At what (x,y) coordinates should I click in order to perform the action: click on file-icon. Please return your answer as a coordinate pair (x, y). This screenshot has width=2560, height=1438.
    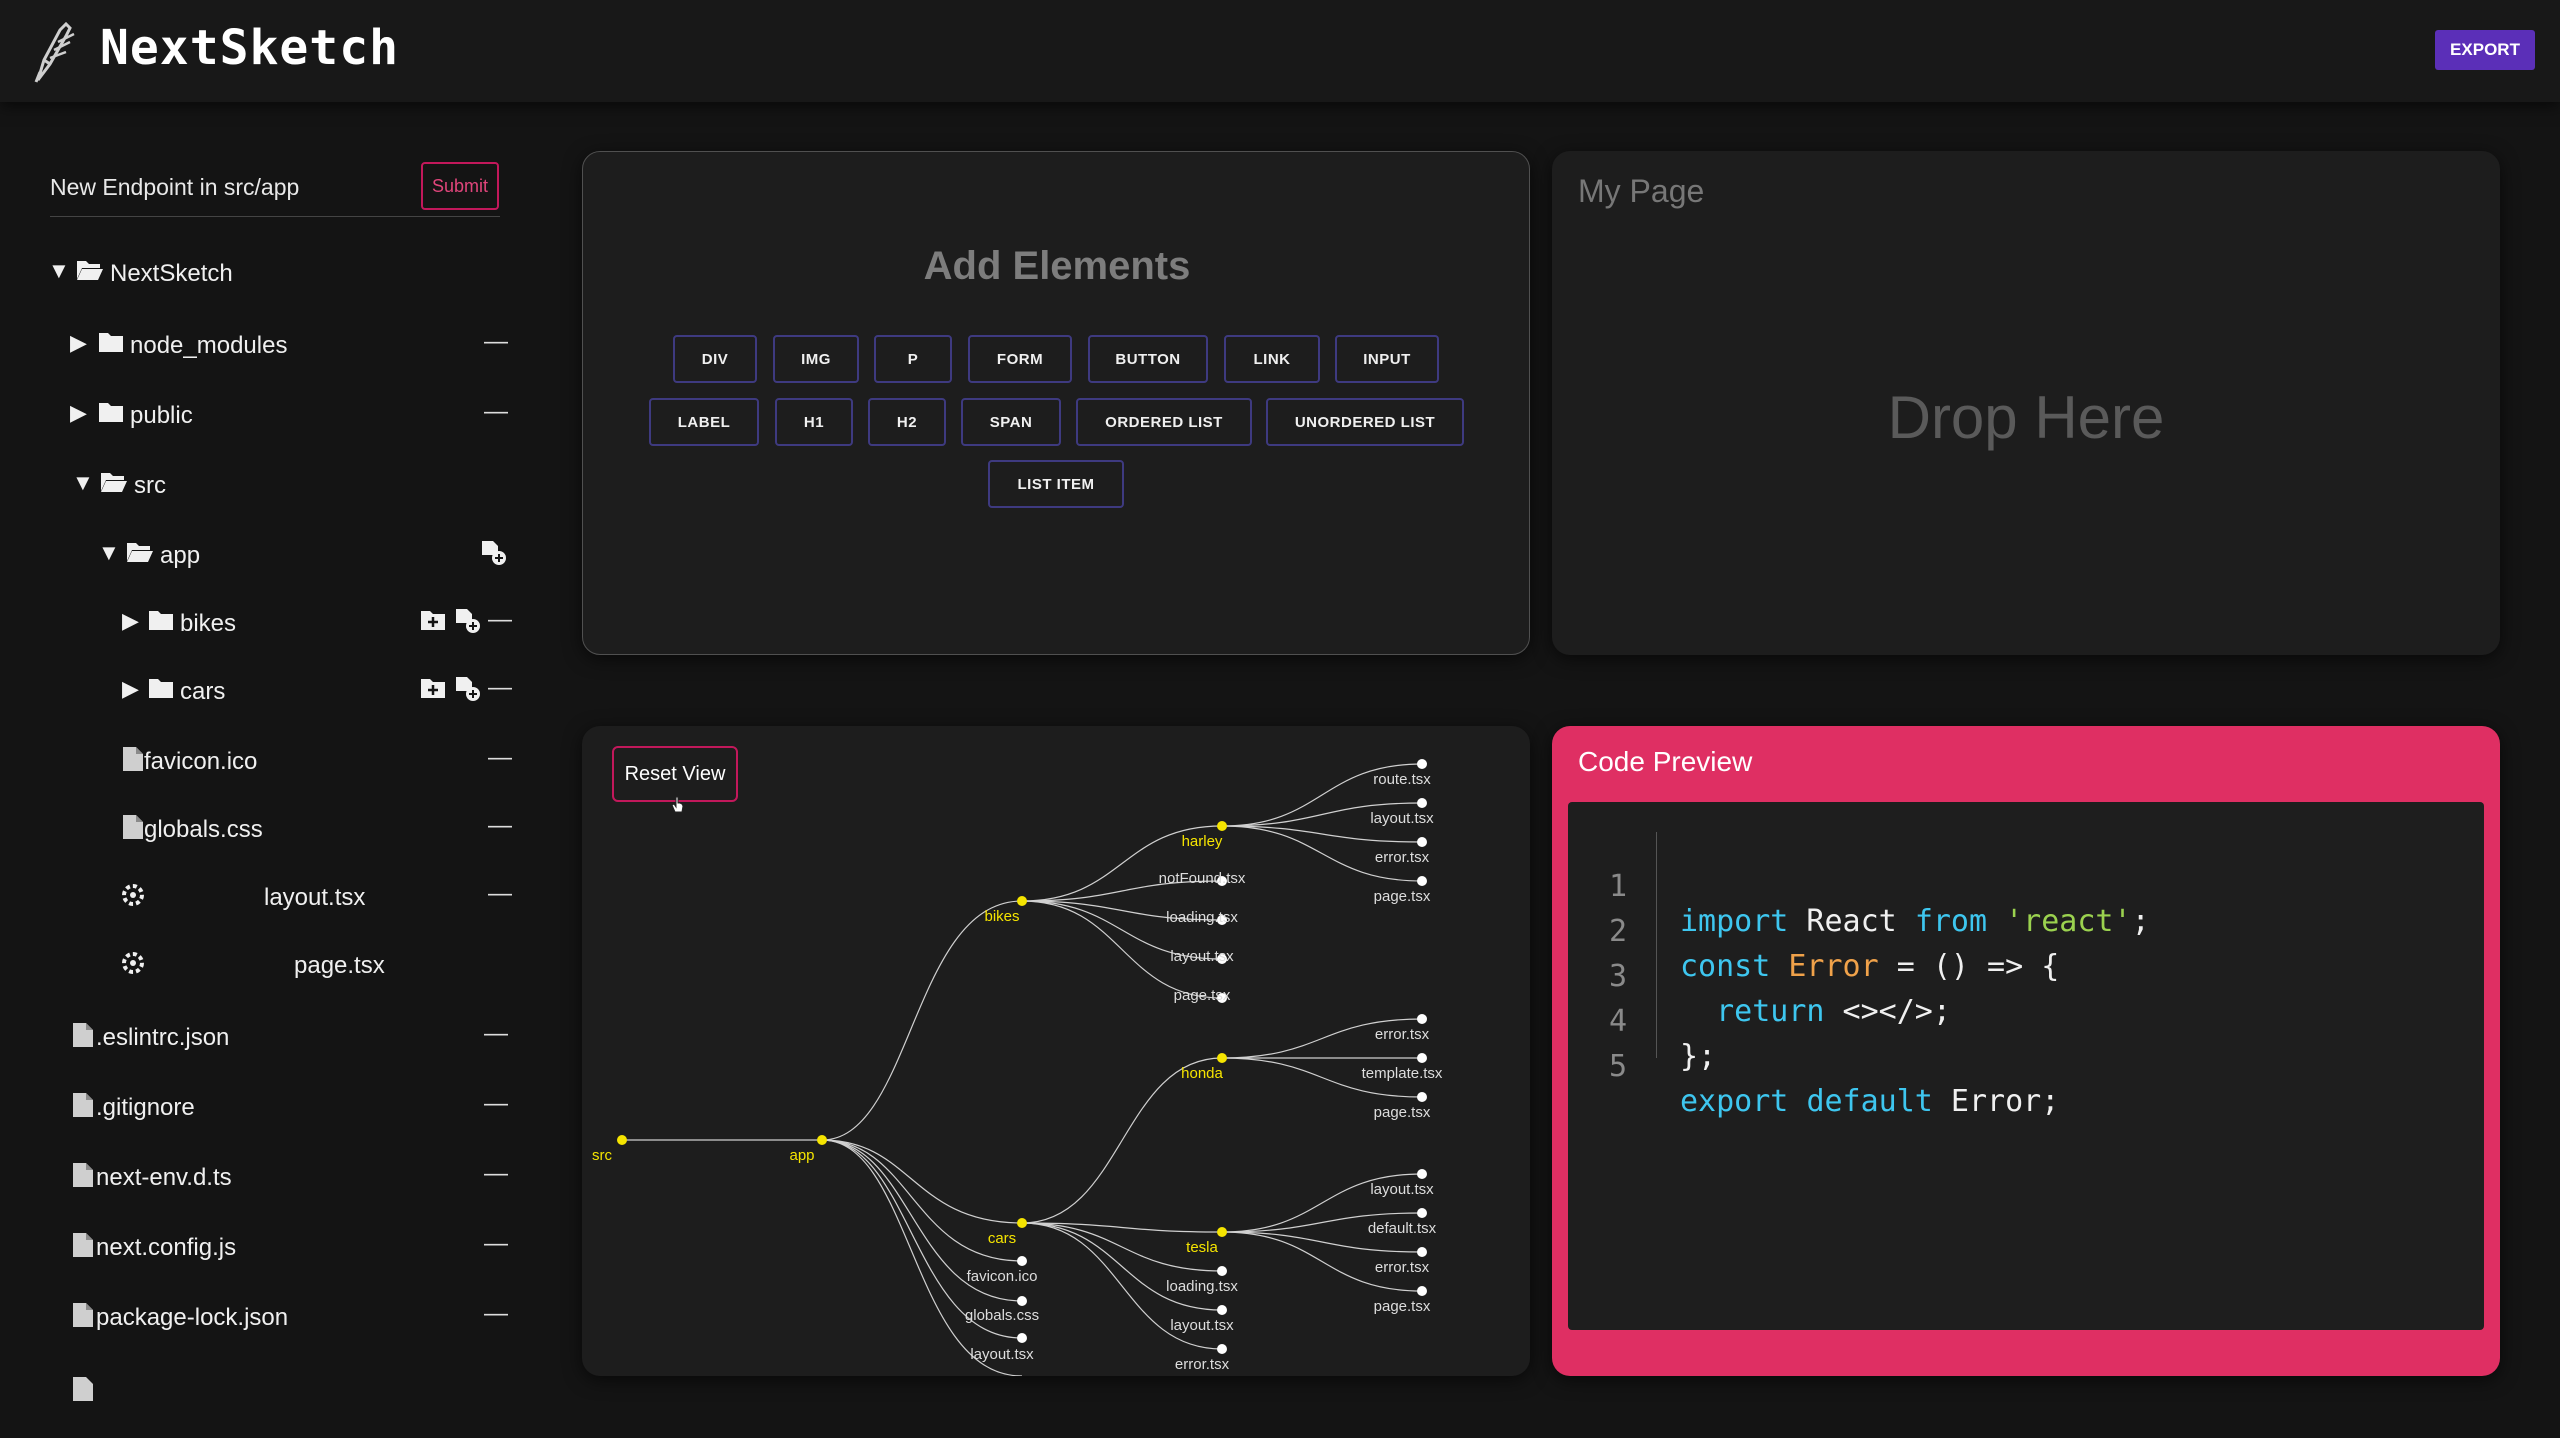
    Looking at the image, I should click on (83, 1315).